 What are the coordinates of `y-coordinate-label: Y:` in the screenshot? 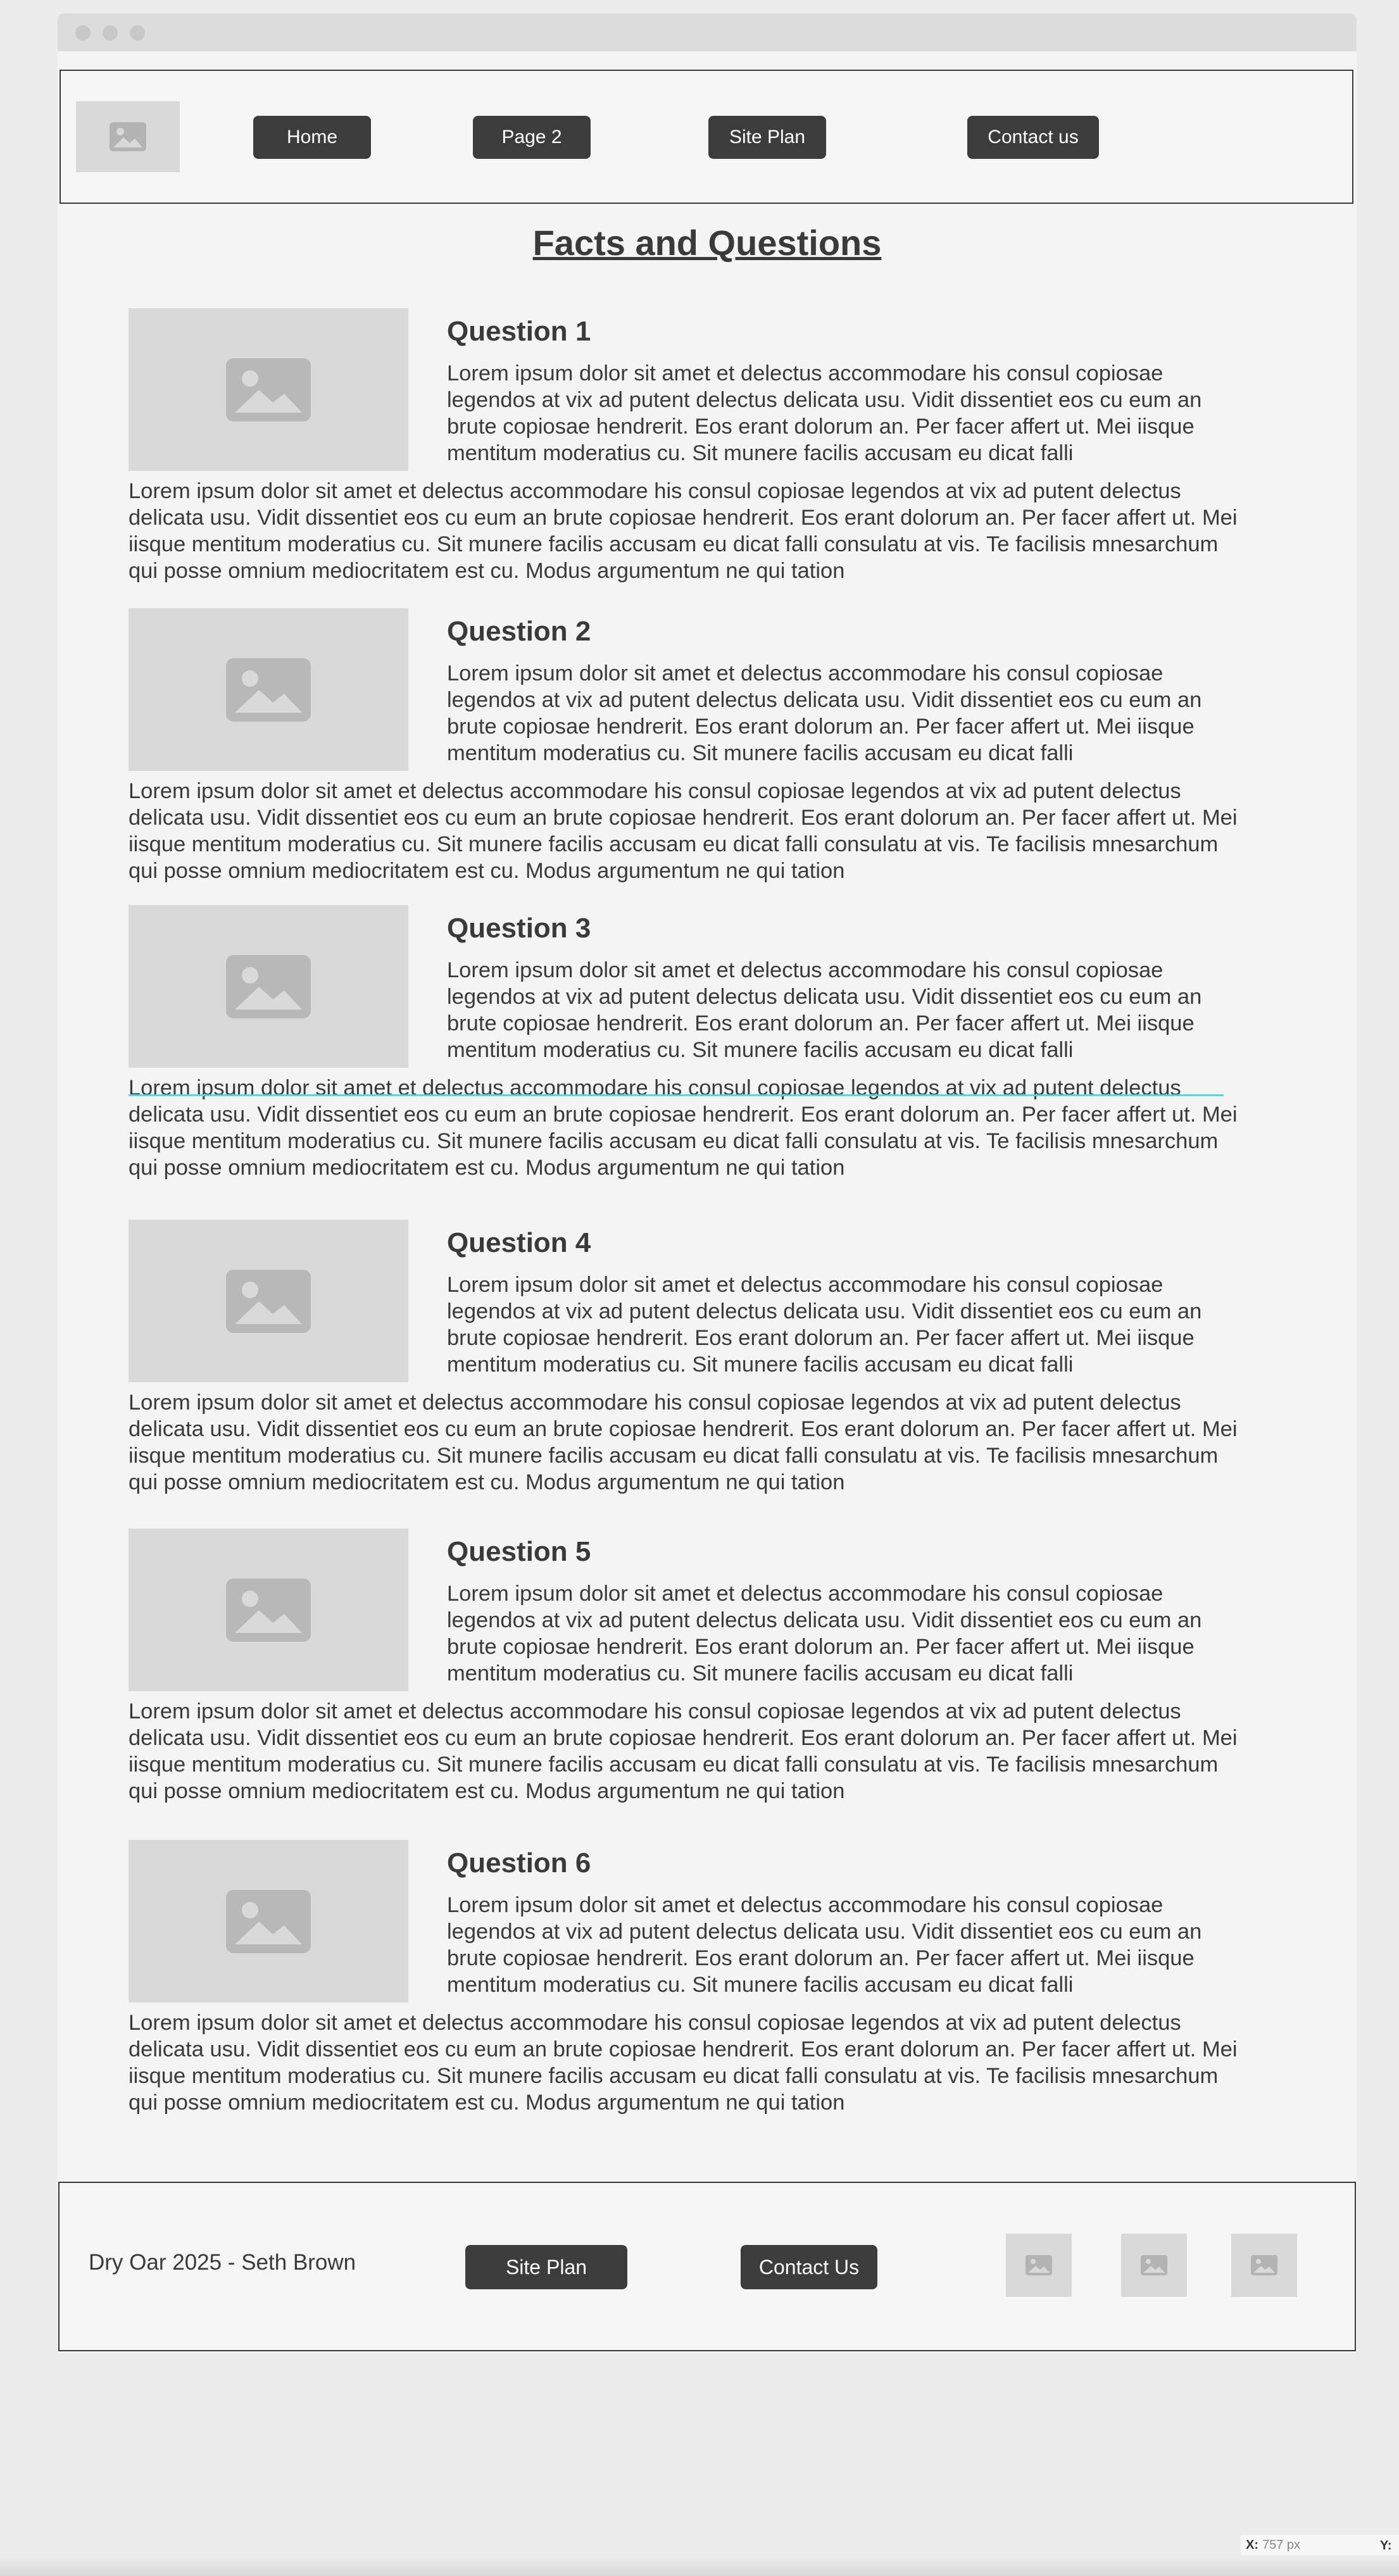 It's located at (1386, 2546).